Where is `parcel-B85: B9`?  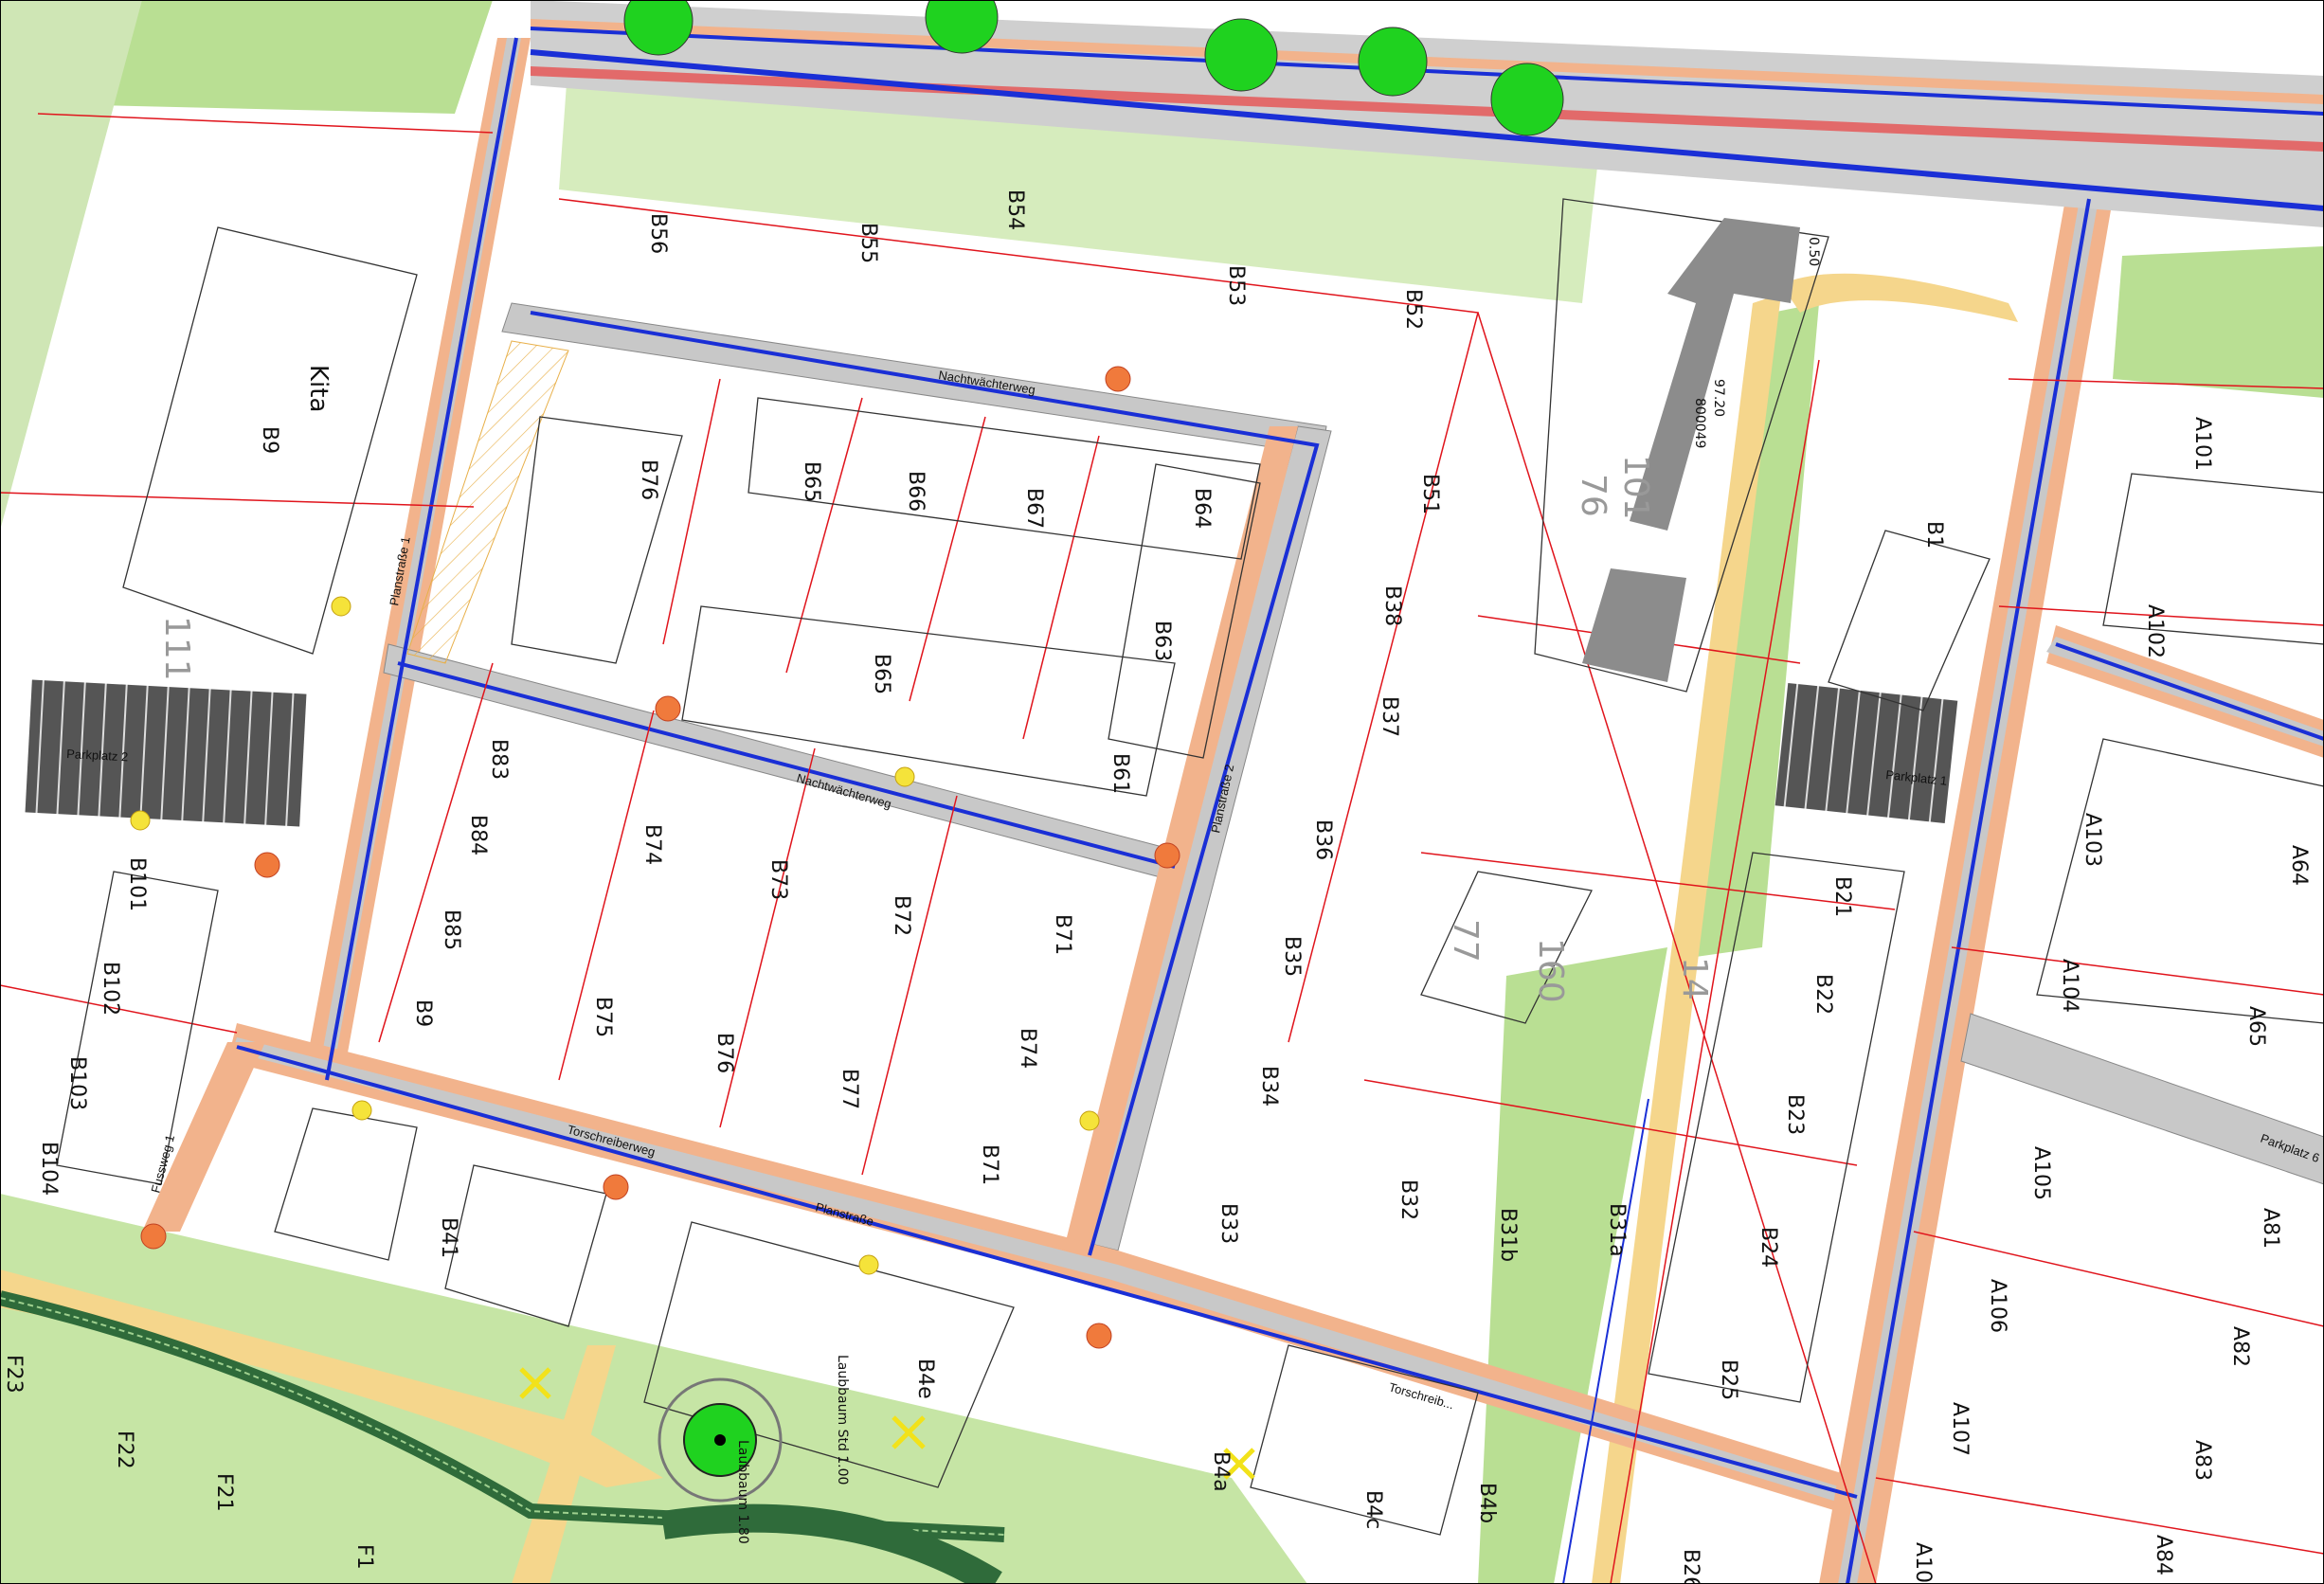
parcel-B85: B9 is located at coordinates (423, 1013).